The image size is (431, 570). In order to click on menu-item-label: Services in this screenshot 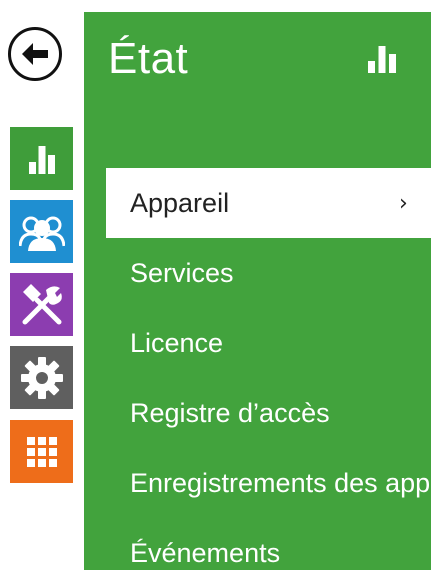, I will do `click(182, 272)`.